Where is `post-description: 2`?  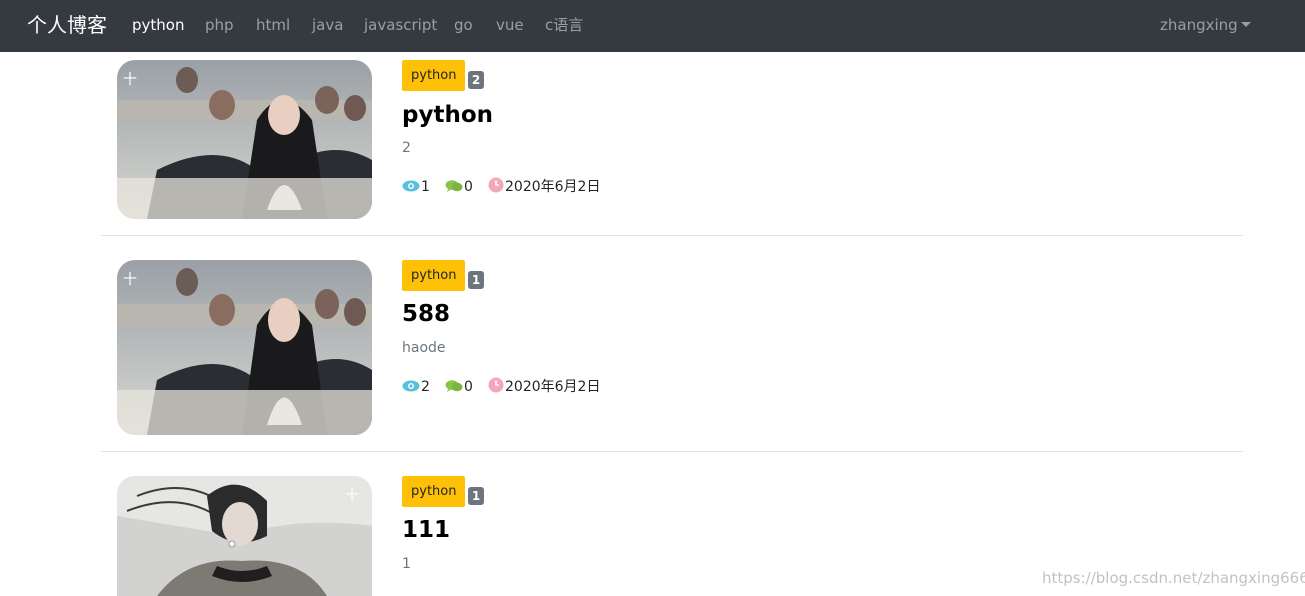
post-description: 2 is located at coordinates (406, 148).